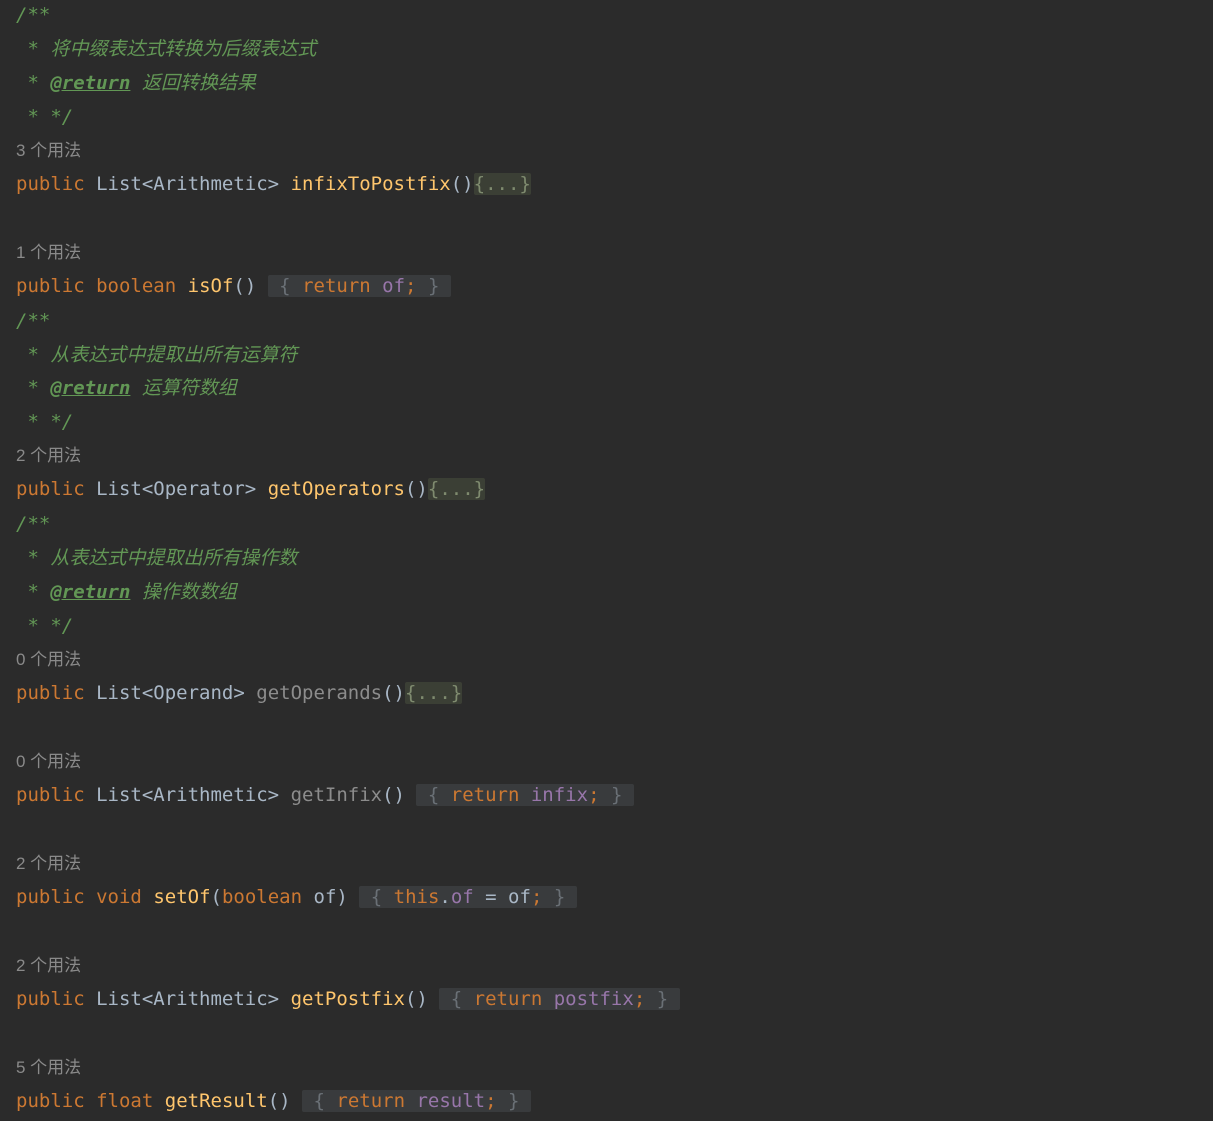 Image resolution: width=1213 pixels, height=1121 pixels. I want to click on javadoc-close: * */, so click(44, 117).